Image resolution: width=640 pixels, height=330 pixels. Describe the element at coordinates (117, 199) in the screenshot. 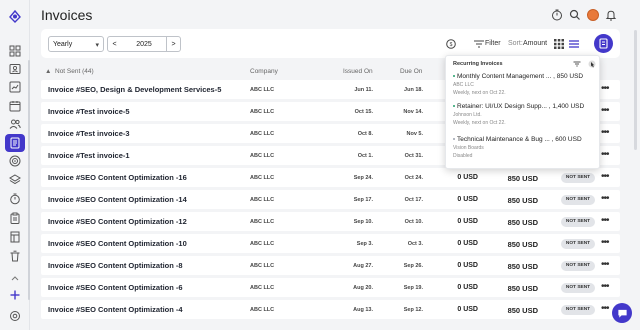

I see `invoice-title: Invoice #SEO Content Optimization -14` at that location.